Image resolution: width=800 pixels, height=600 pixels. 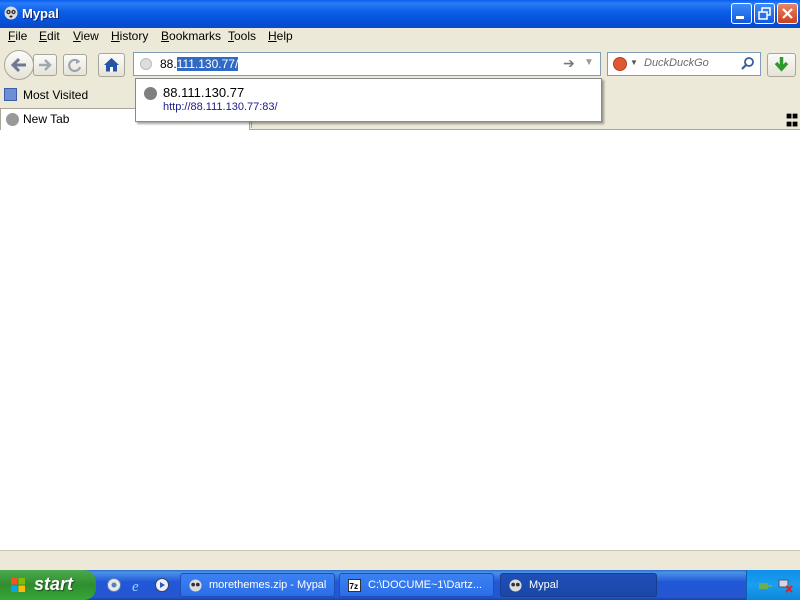 What do you see at coordinates (56, 95) in the screenshot?
I see `bookmark-label: Most Visited` at bounding box center [56, 95].